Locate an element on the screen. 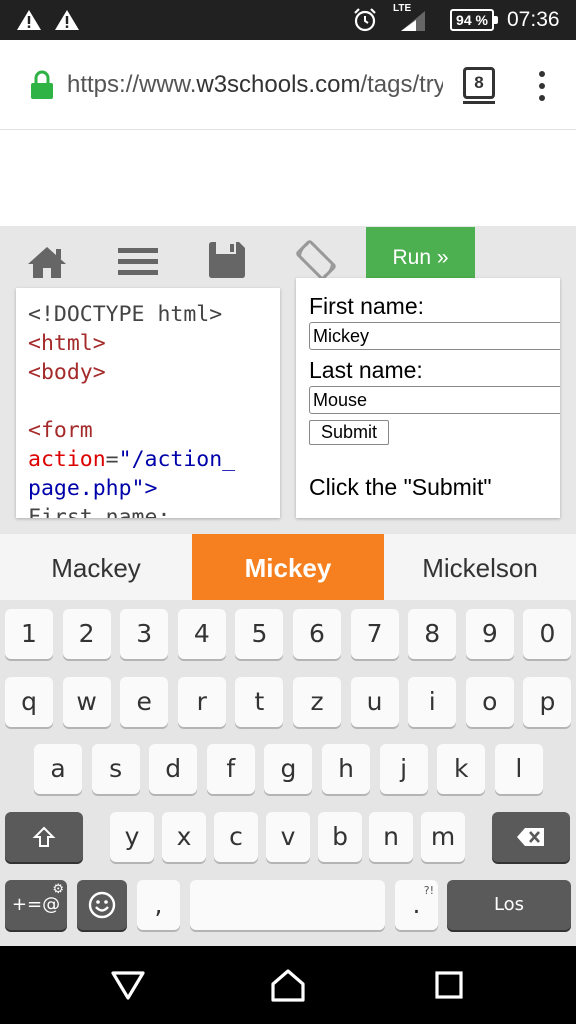 The height and width of the screenshot is (1024, 576). key-x: x is located at coordinates (184, 837).